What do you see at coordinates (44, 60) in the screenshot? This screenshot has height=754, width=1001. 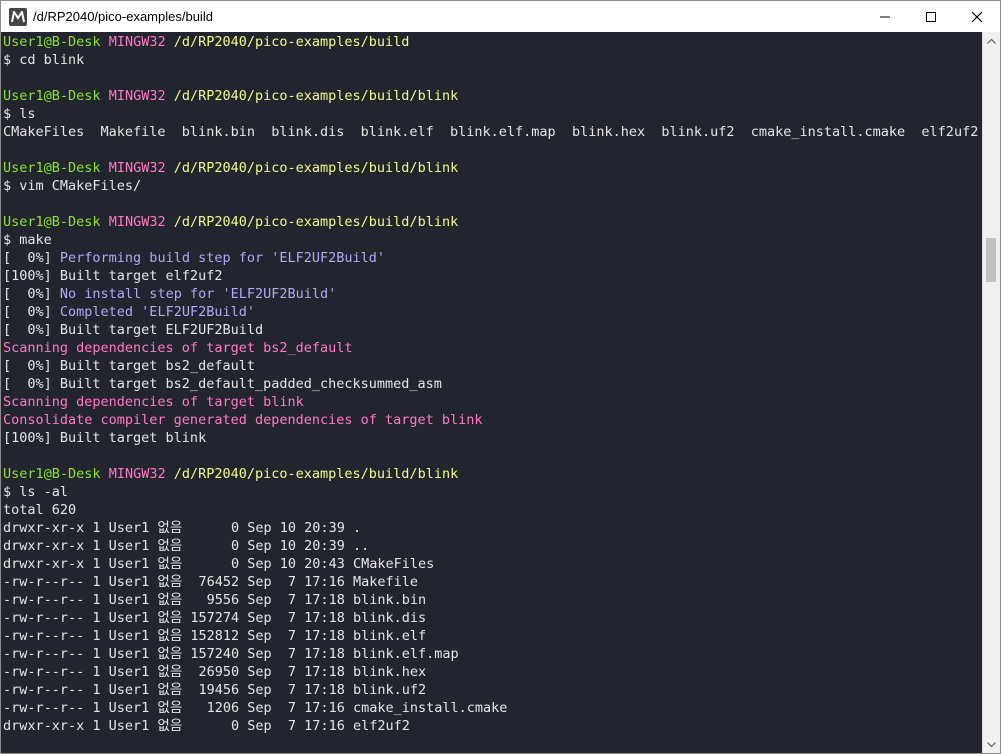 I see `terminal-text: $ cd blink` at bounding box center [44, 60].